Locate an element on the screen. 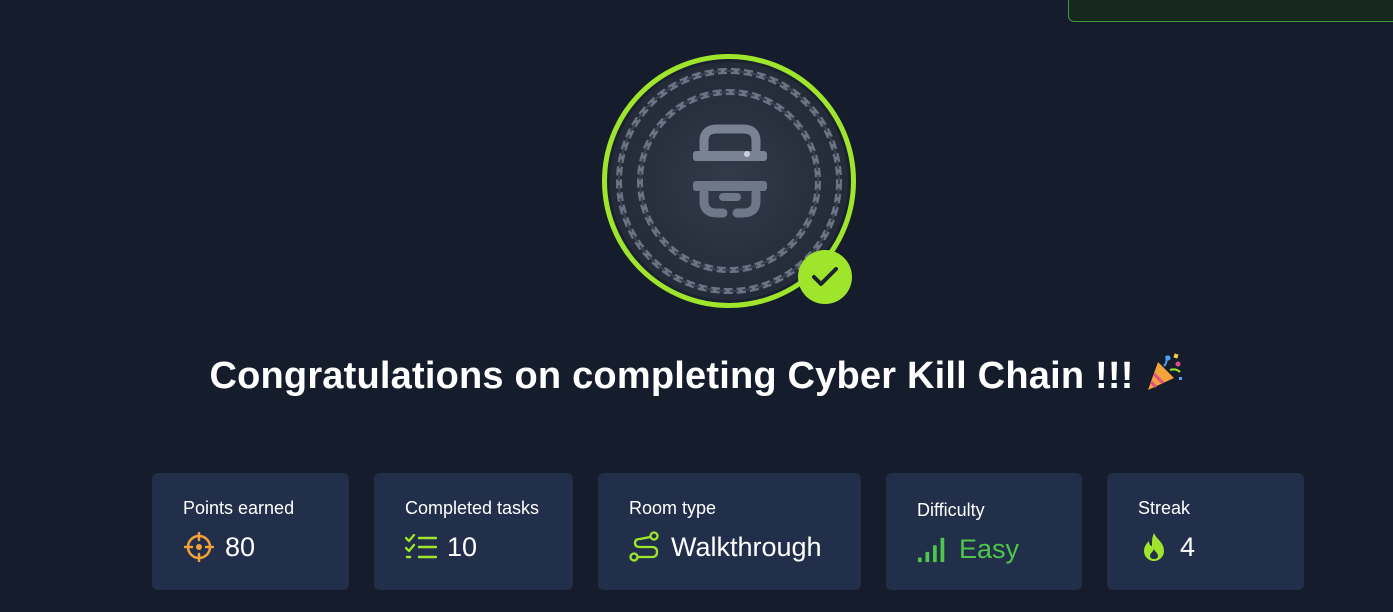  stat-card-difficulty: Difficulty Easy is located at coordinates (984, 531).